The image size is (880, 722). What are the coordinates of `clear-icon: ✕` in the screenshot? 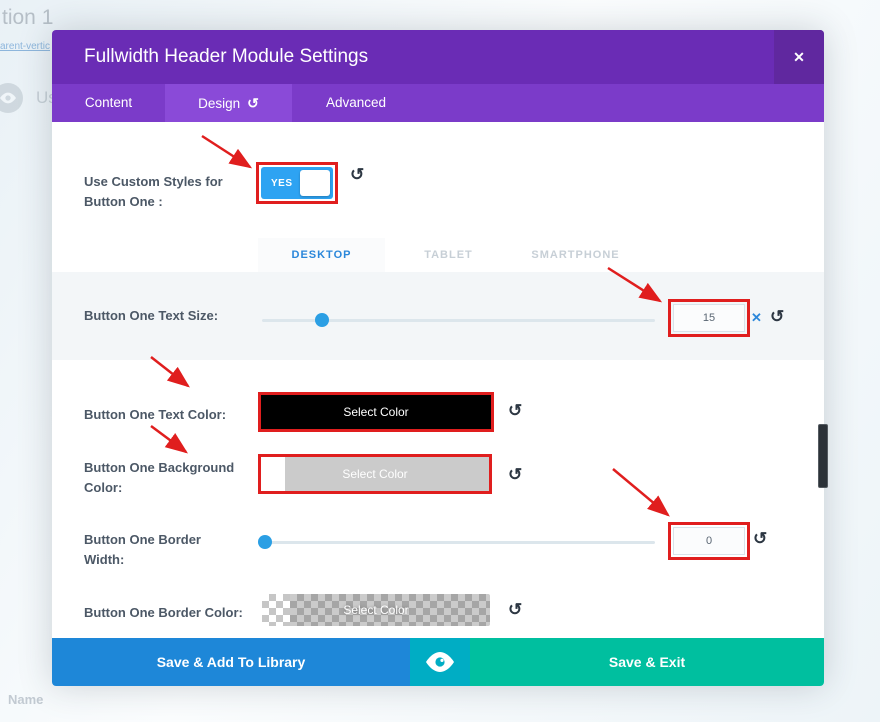 It's located at (756, 318).